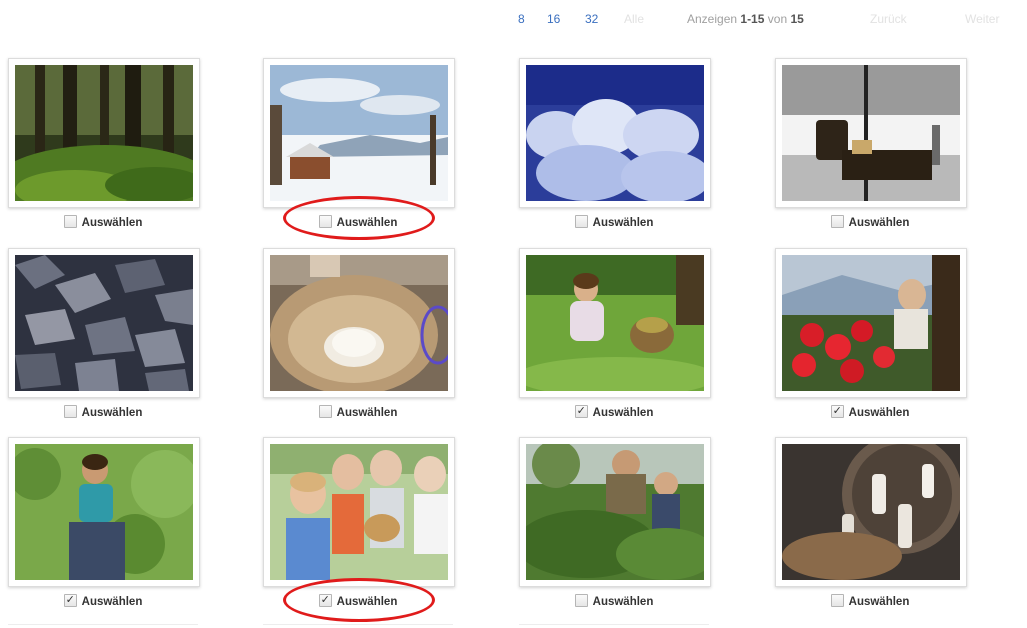 This screenshot has height=628, width=1027. I want to click on photo-winter-room-chair, so click(871, 133).